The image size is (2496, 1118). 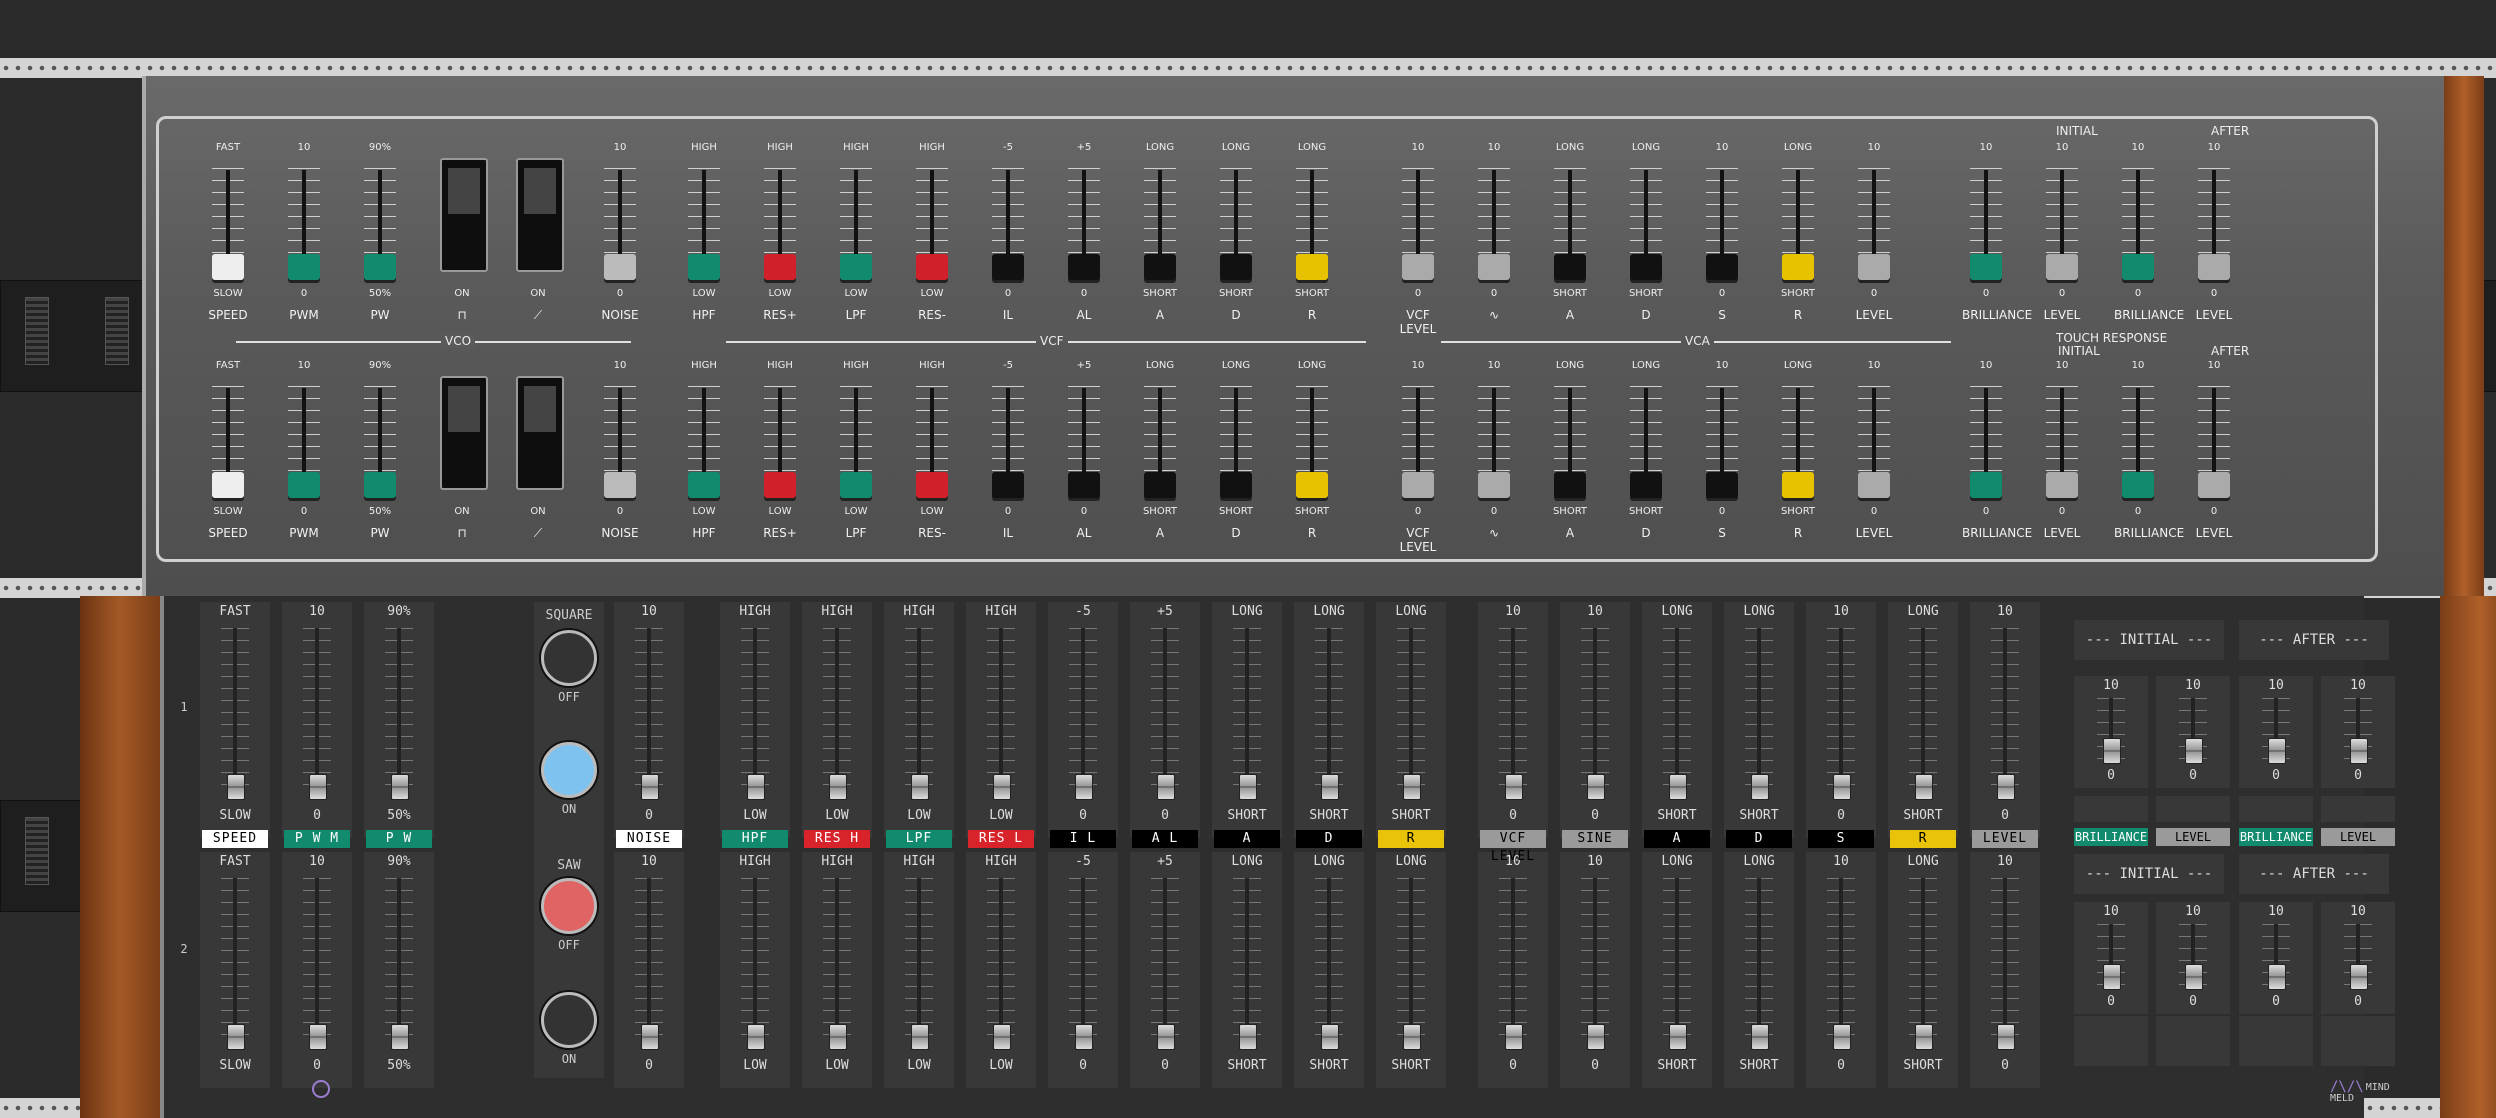 I want to click on fader-row2: 90% 50%, so click(x=399, y=970).